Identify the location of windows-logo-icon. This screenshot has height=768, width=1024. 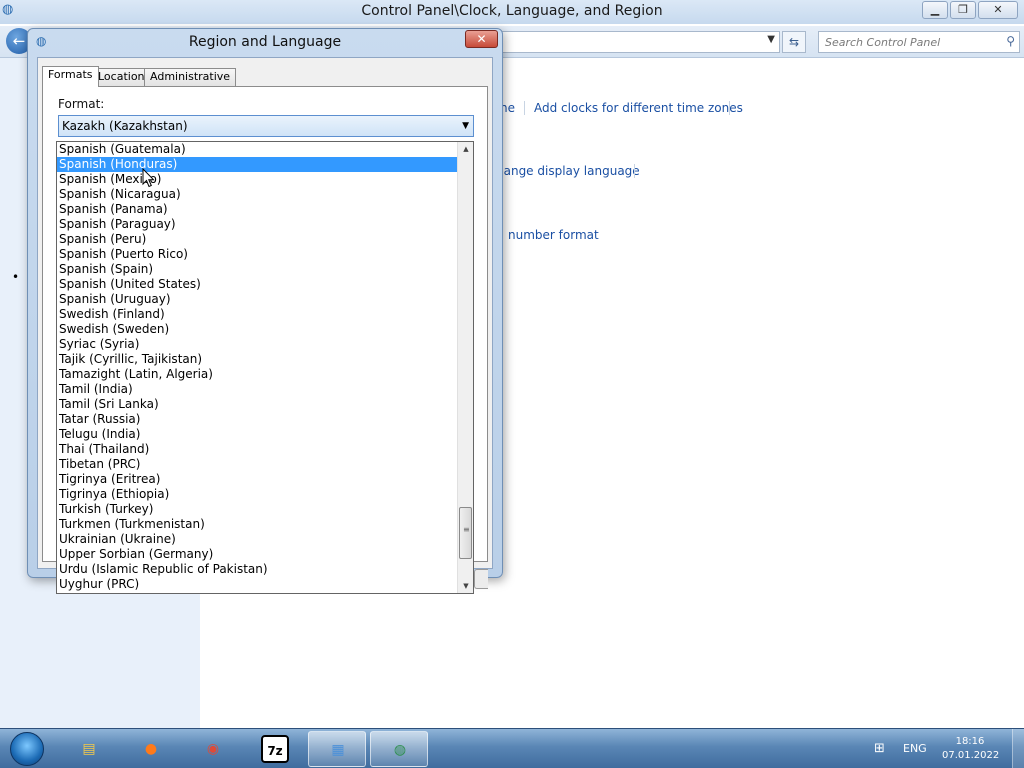
(27, 749).